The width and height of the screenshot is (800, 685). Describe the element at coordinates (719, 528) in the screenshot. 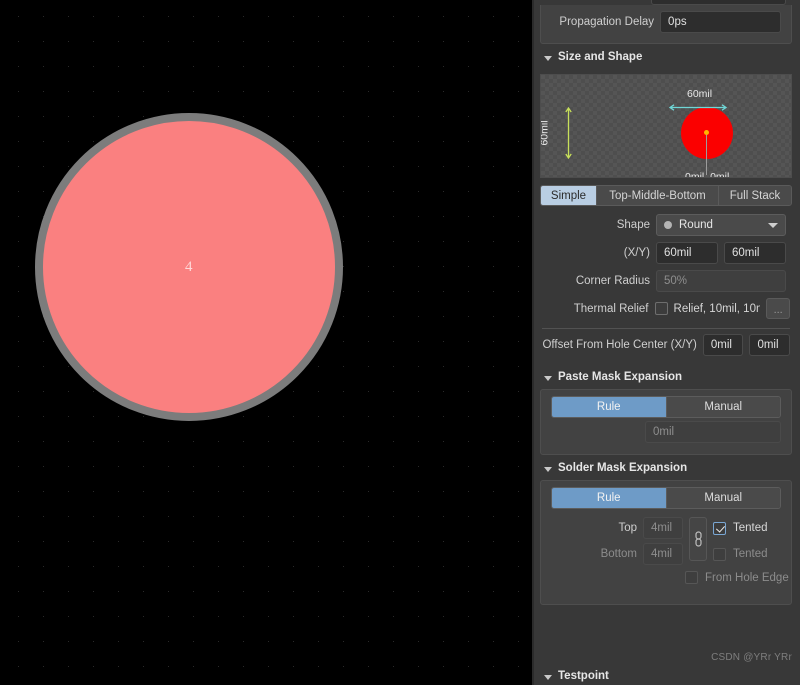

I see `tented-top-checkbox` at that location.